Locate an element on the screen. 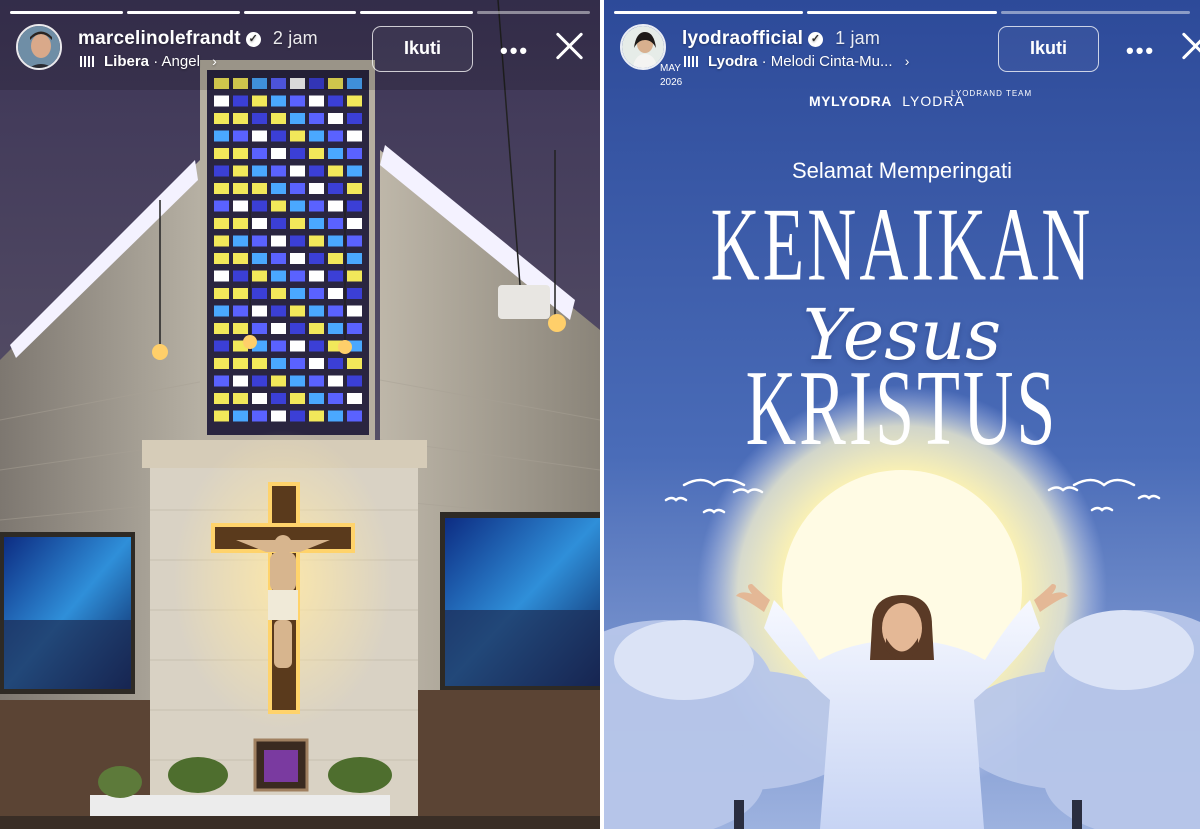 The image size is (1200, 829). profile-photo is located at coordinates (39, 47).